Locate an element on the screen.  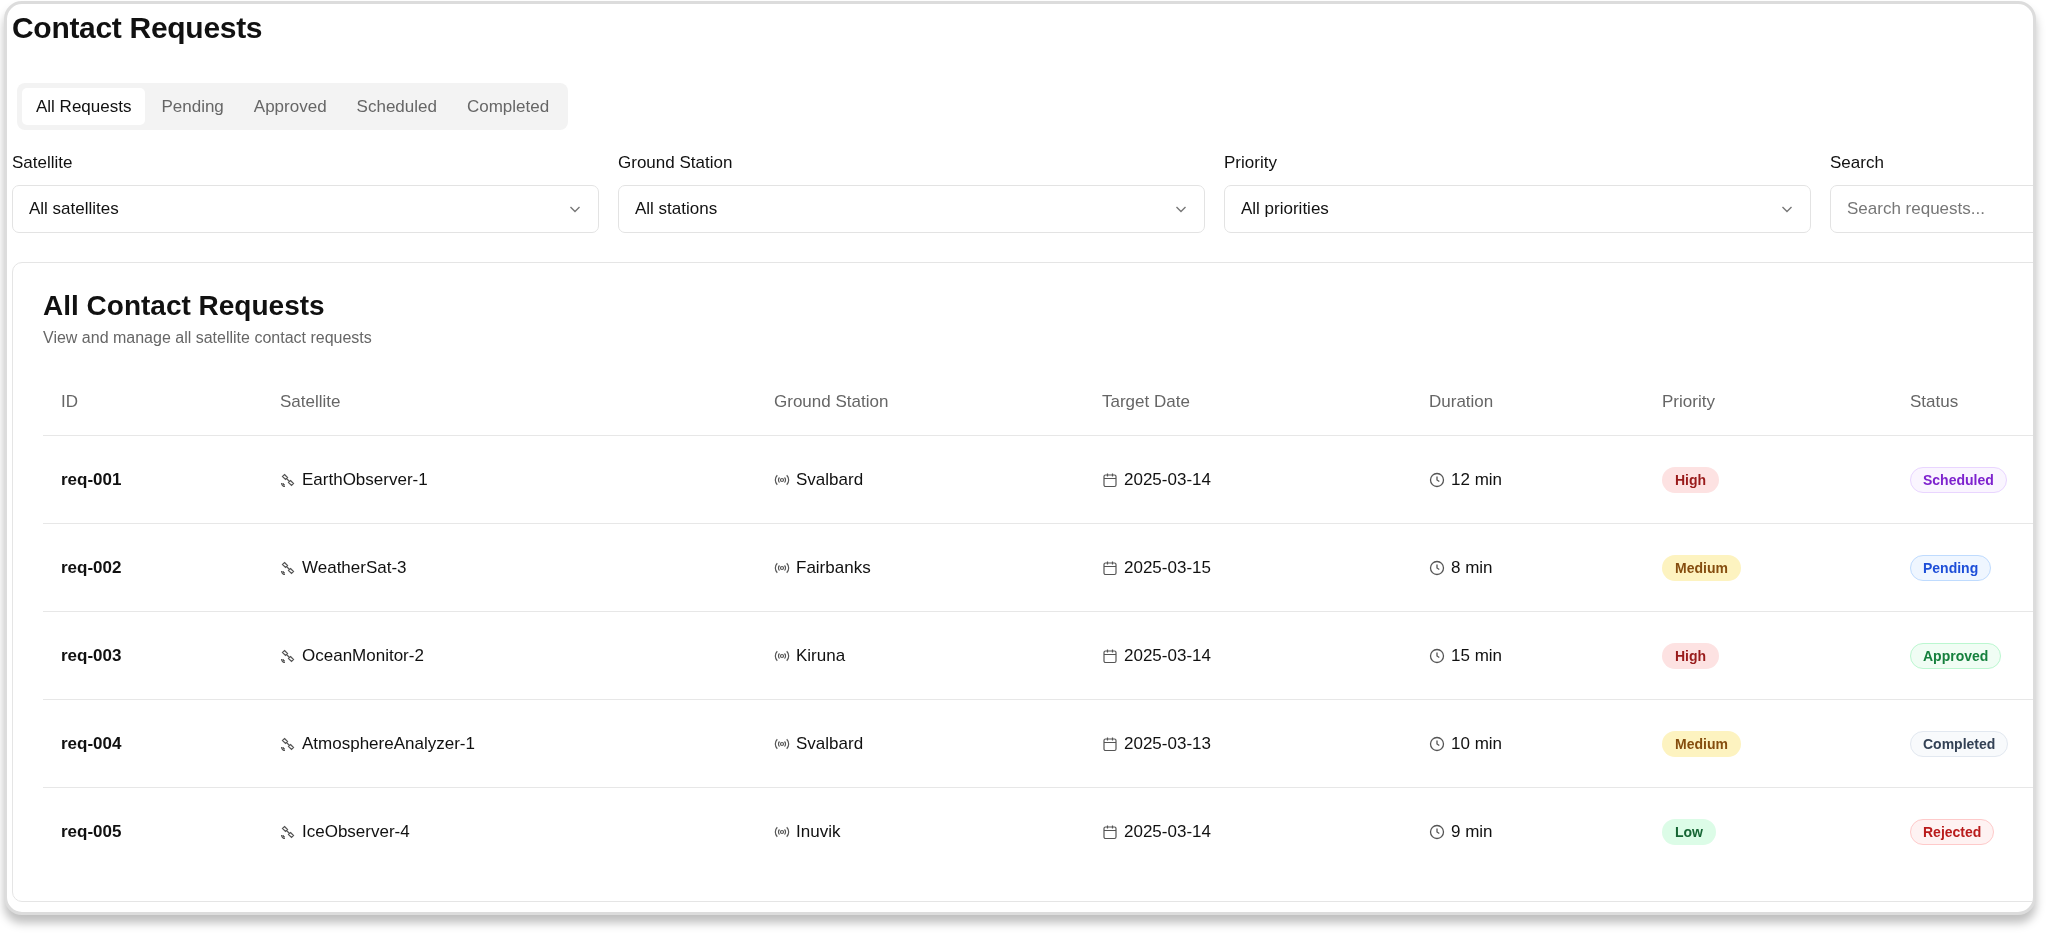
table-cell-text: req-002 is located at coordinates (91, 567).